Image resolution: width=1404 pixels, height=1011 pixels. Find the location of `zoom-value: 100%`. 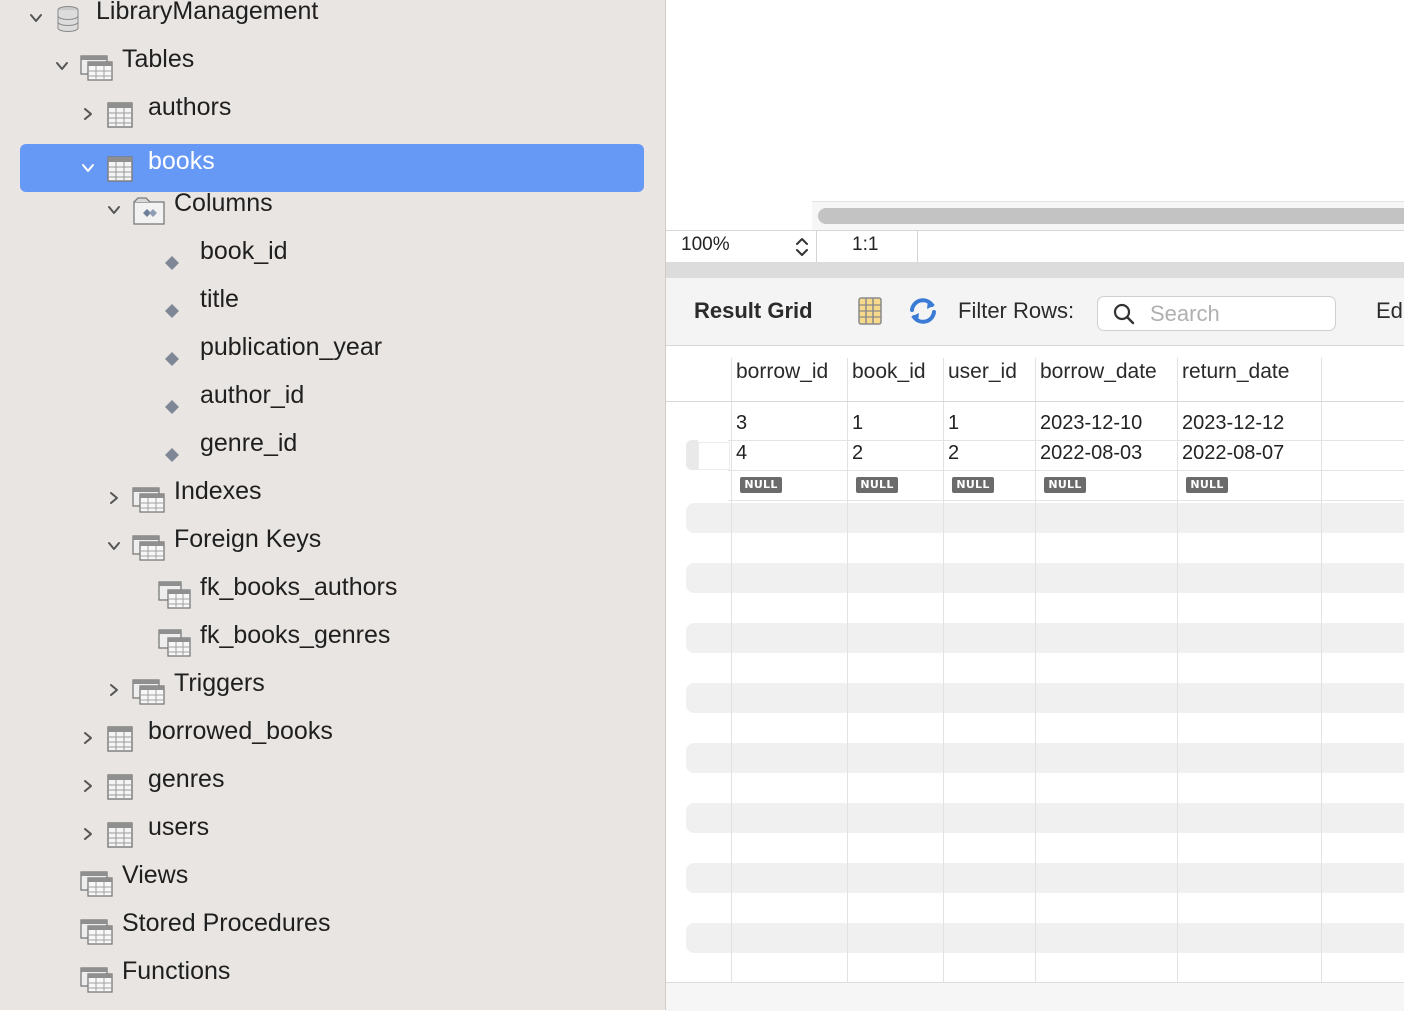

zoom-value: 100% is located at coordinates (705, 244).